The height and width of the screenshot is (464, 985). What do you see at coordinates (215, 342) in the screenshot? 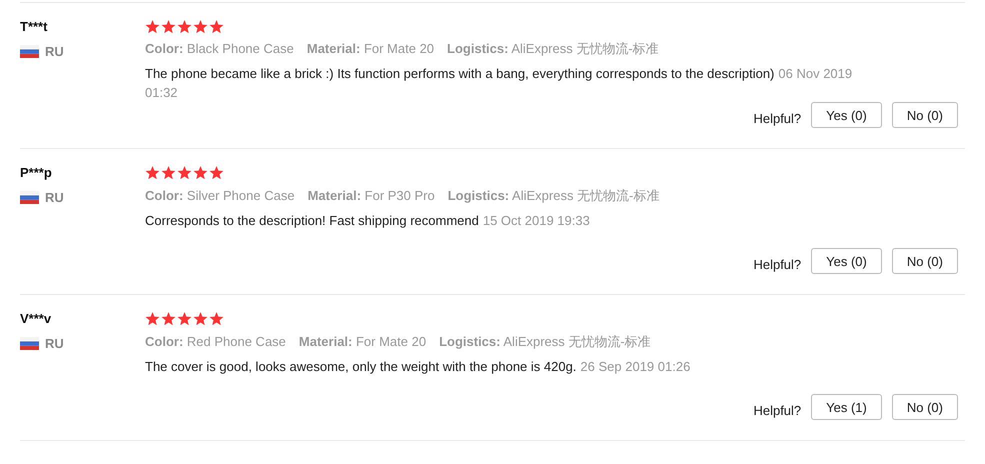
I see `product-attribute: Color: Red Phone Case` at bounding box center [215, 342].